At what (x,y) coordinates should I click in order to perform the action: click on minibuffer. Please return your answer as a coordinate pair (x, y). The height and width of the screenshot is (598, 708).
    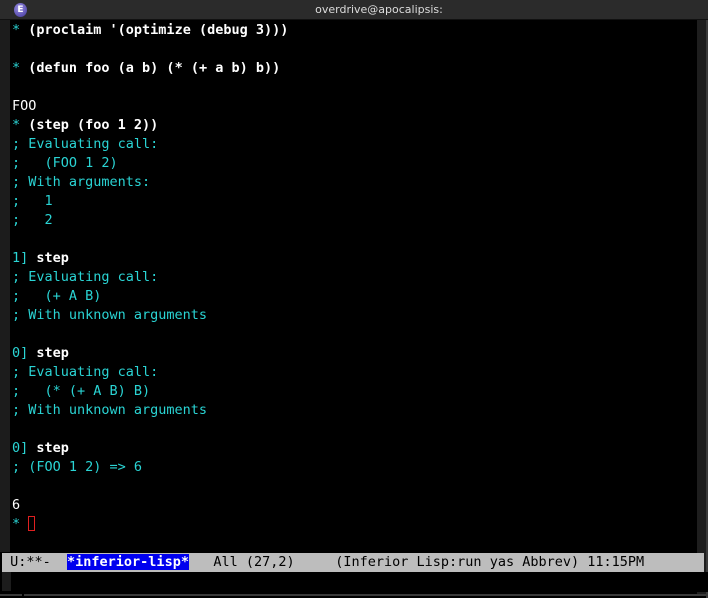
    Looking at the image, I should click on (354, 582).